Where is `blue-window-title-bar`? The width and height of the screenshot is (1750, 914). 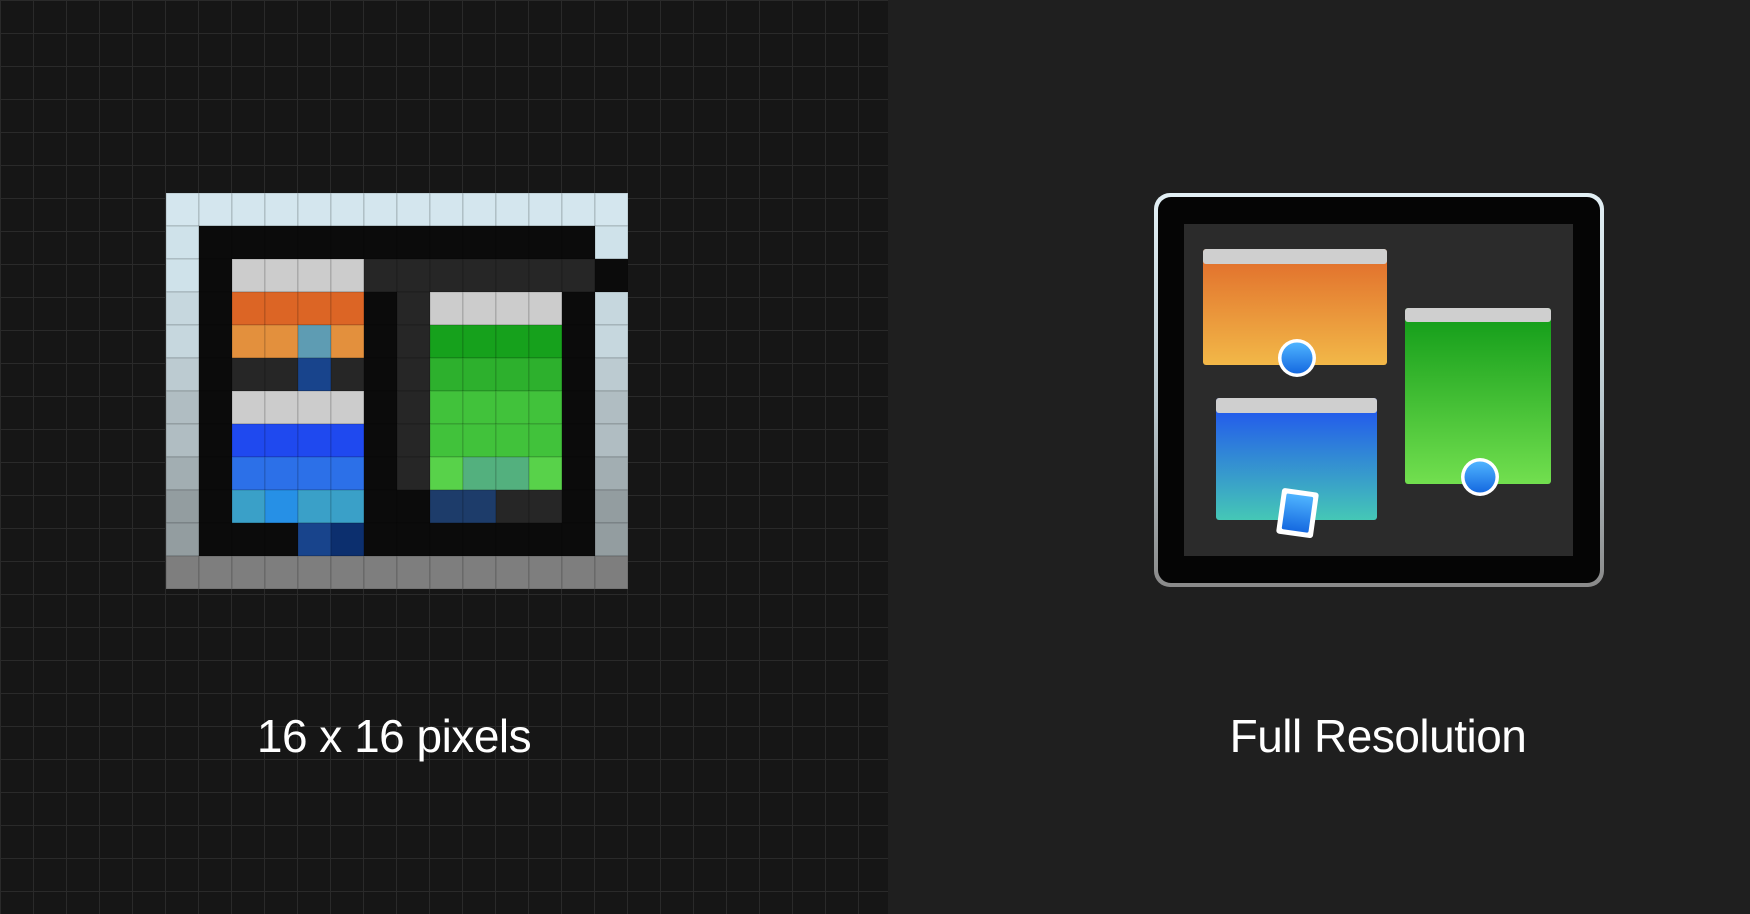 blue-window-title-bar is located at coordinates (1296, 405).